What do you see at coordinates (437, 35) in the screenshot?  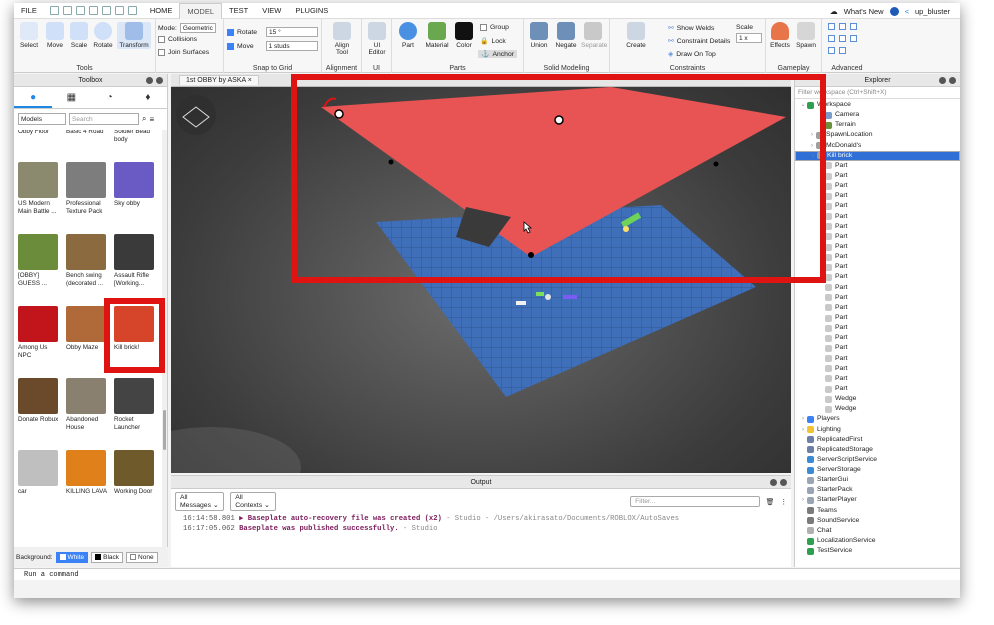 I see `material-button: Material` at bounding box center [437, 35].